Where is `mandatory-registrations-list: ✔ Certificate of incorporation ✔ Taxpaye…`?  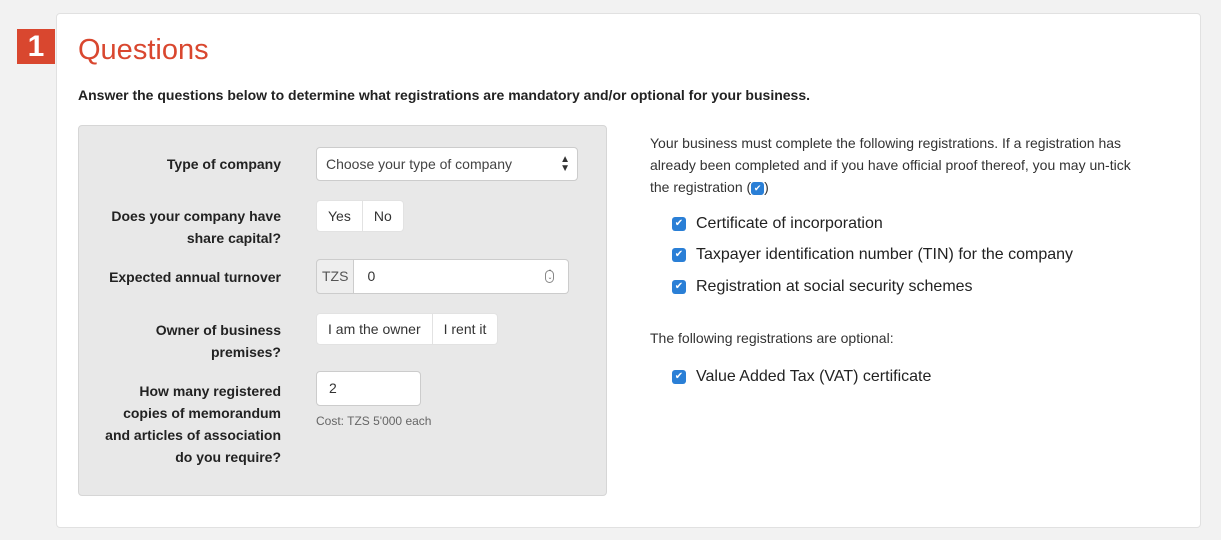
mandatory-registrations-list: ✔ Certificate of incorporation ✔ Taxpaye… is located at coordinates (872, 255).